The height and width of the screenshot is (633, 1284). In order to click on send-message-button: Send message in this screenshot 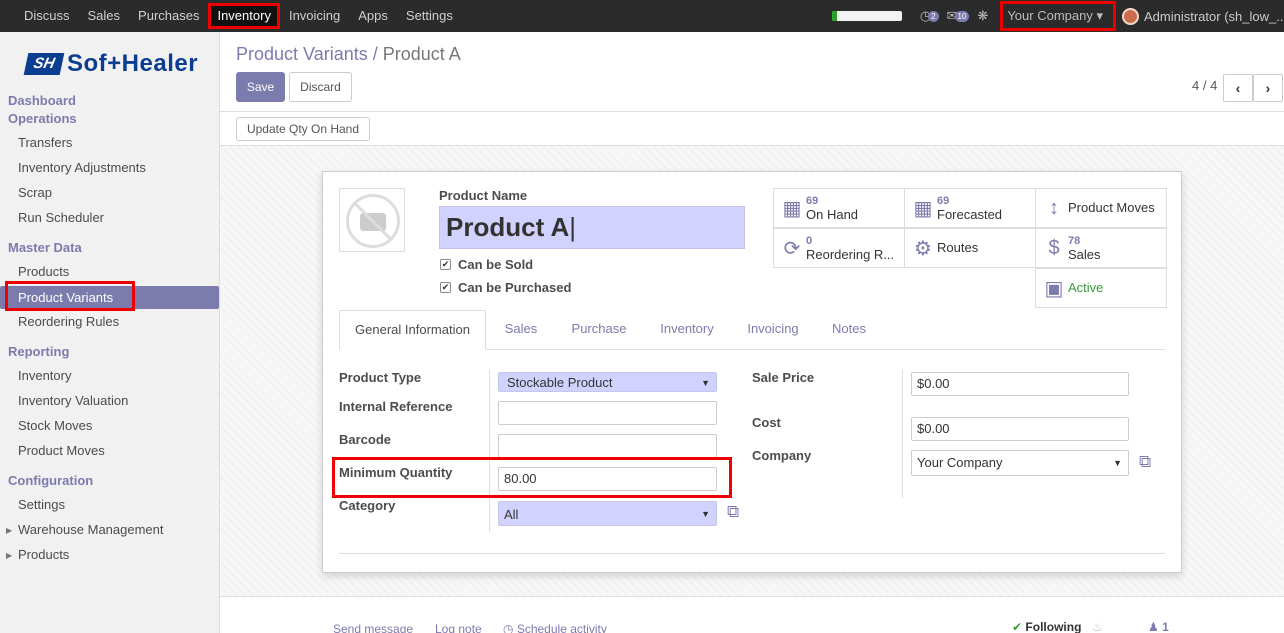, I will do `click(373, 627)`.